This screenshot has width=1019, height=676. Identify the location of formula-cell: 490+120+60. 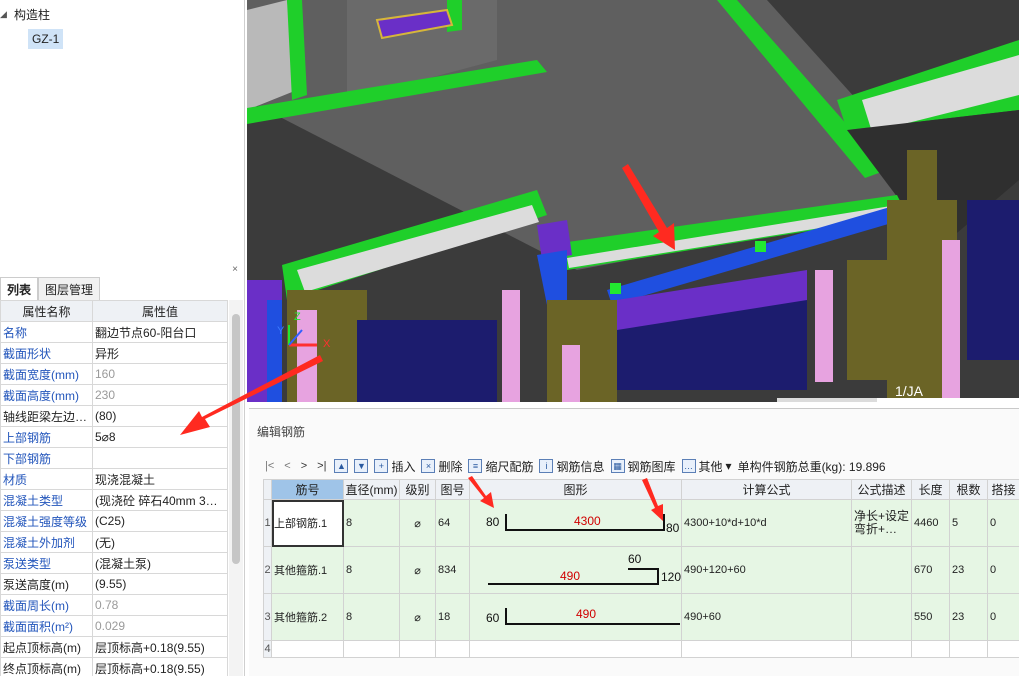
(766, 570).